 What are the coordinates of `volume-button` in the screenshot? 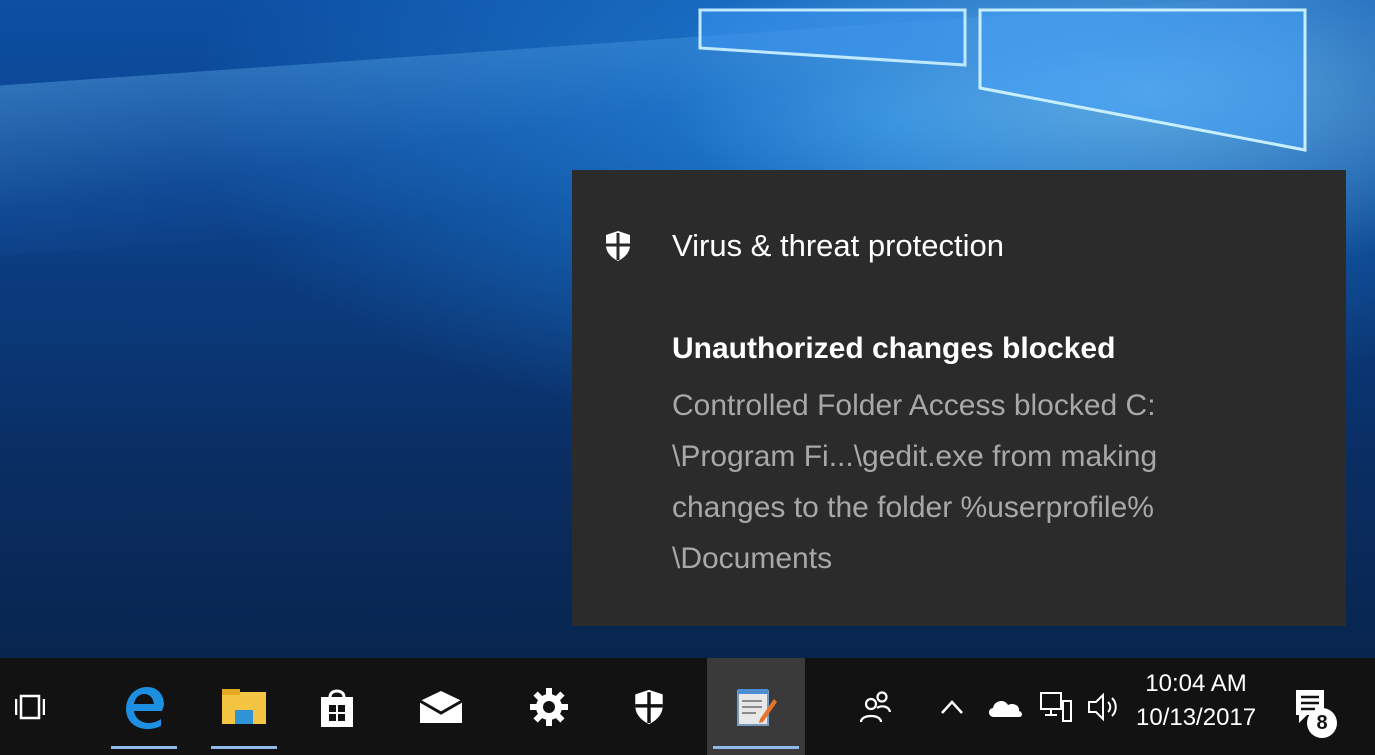 It's located at (1104, 706).